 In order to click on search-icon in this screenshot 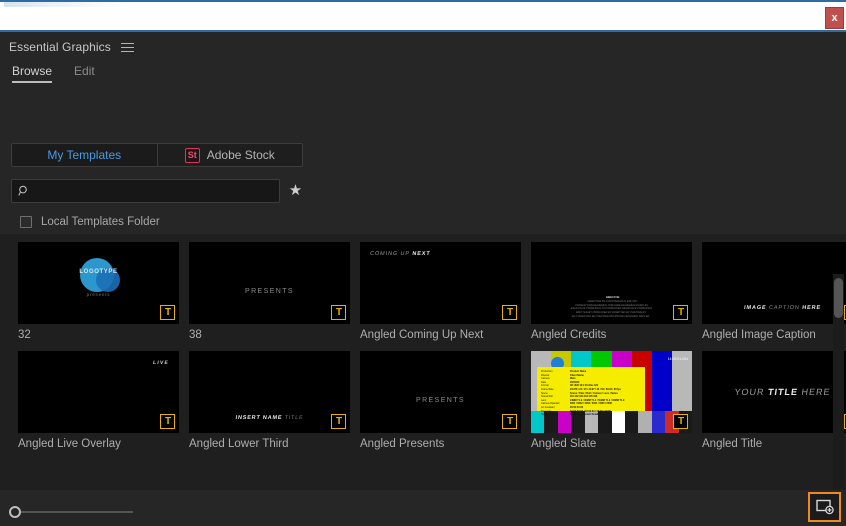, I will do `click(22, 190)`.